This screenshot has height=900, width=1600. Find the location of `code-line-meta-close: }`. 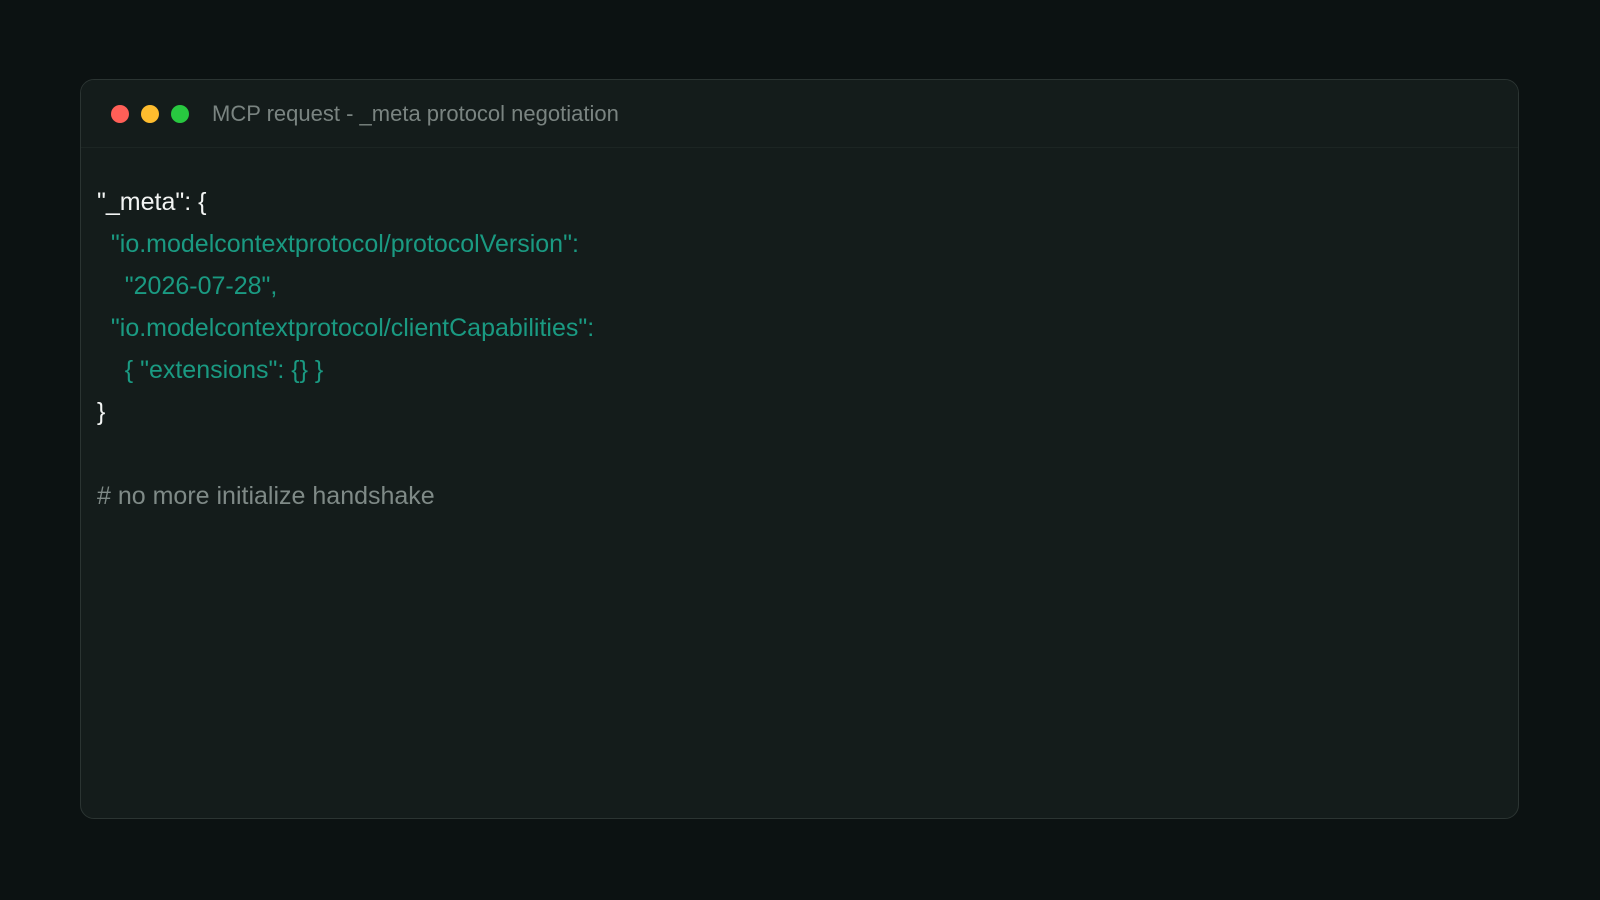

code-line-meta-close: } is located at coordinates (101, 412).